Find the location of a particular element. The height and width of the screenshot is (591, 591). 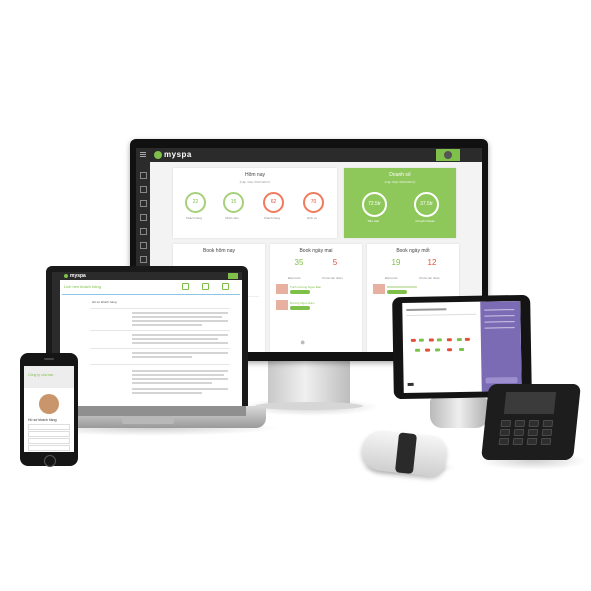

unconfirmed-count: 5 is located at coordinates (335, 262).